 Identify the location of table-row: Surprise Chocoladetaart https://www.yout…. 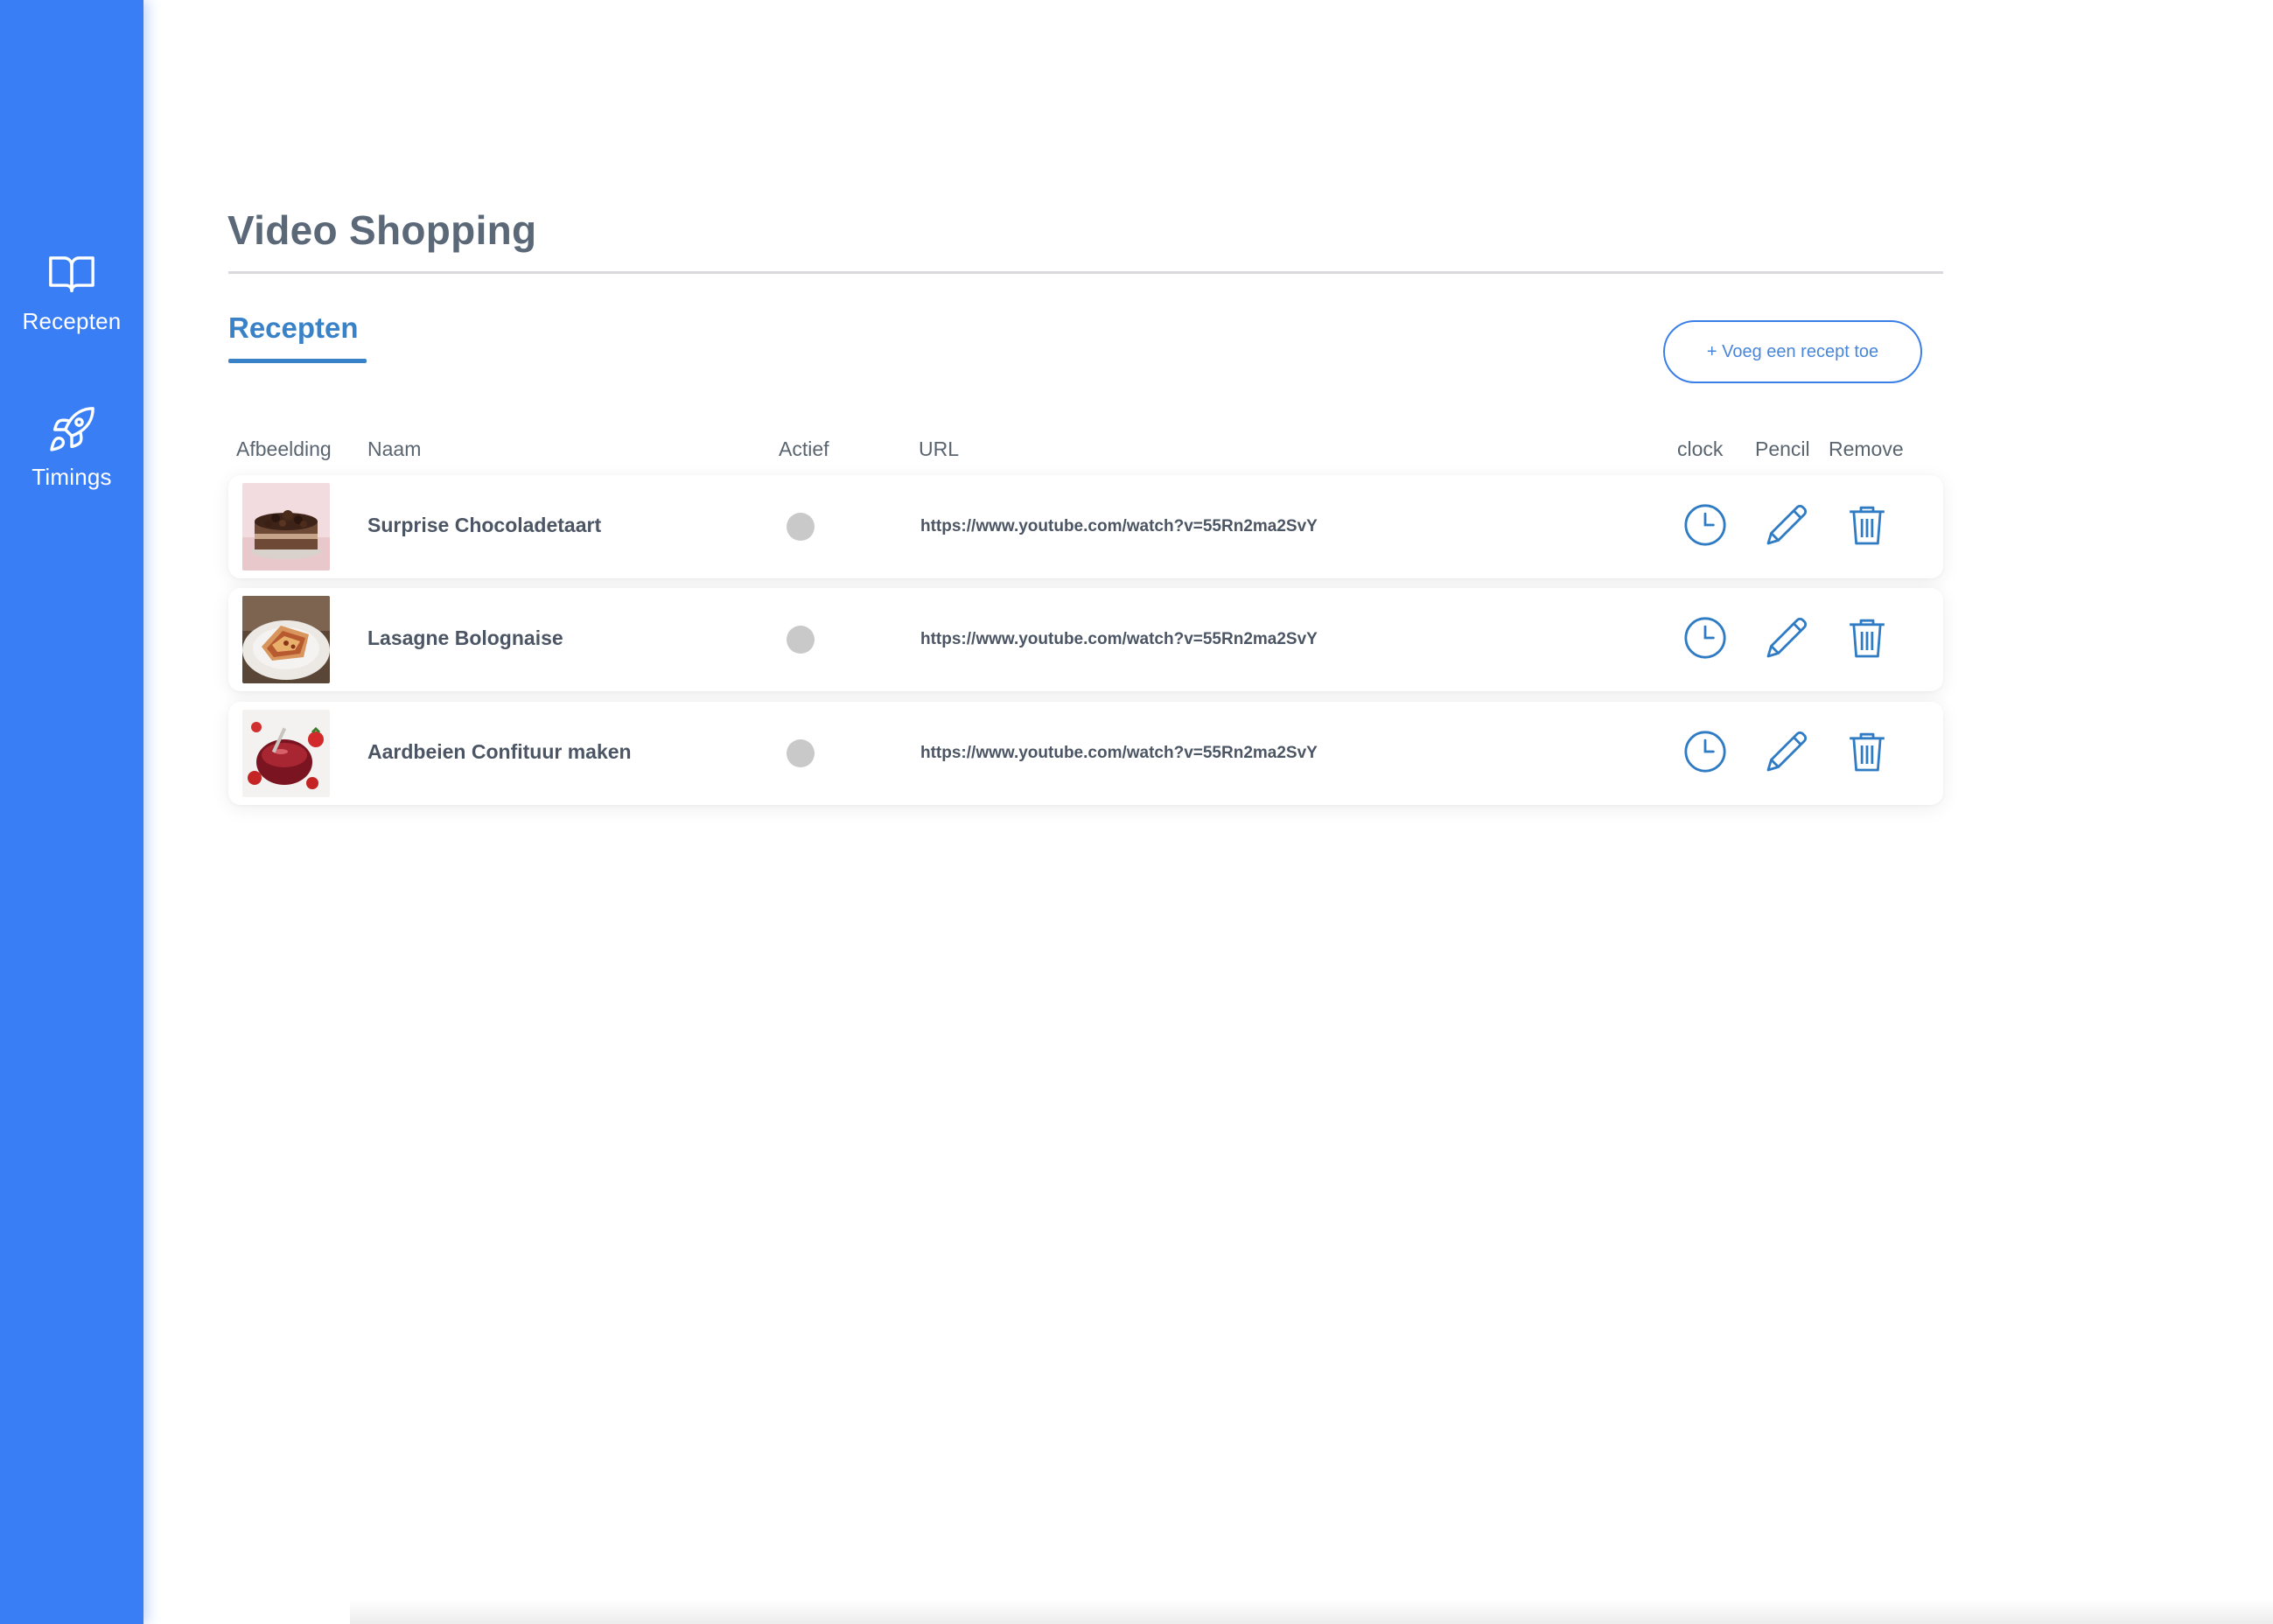
(1085, 526).